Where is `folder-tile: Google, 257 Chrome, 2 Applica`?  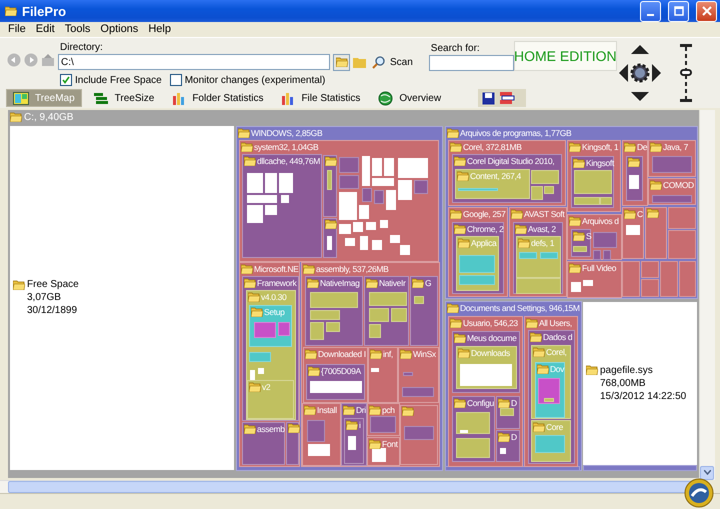 folder-tile: Google, 257 Chrome, 2 Applica is located at coordinates (478, 251).